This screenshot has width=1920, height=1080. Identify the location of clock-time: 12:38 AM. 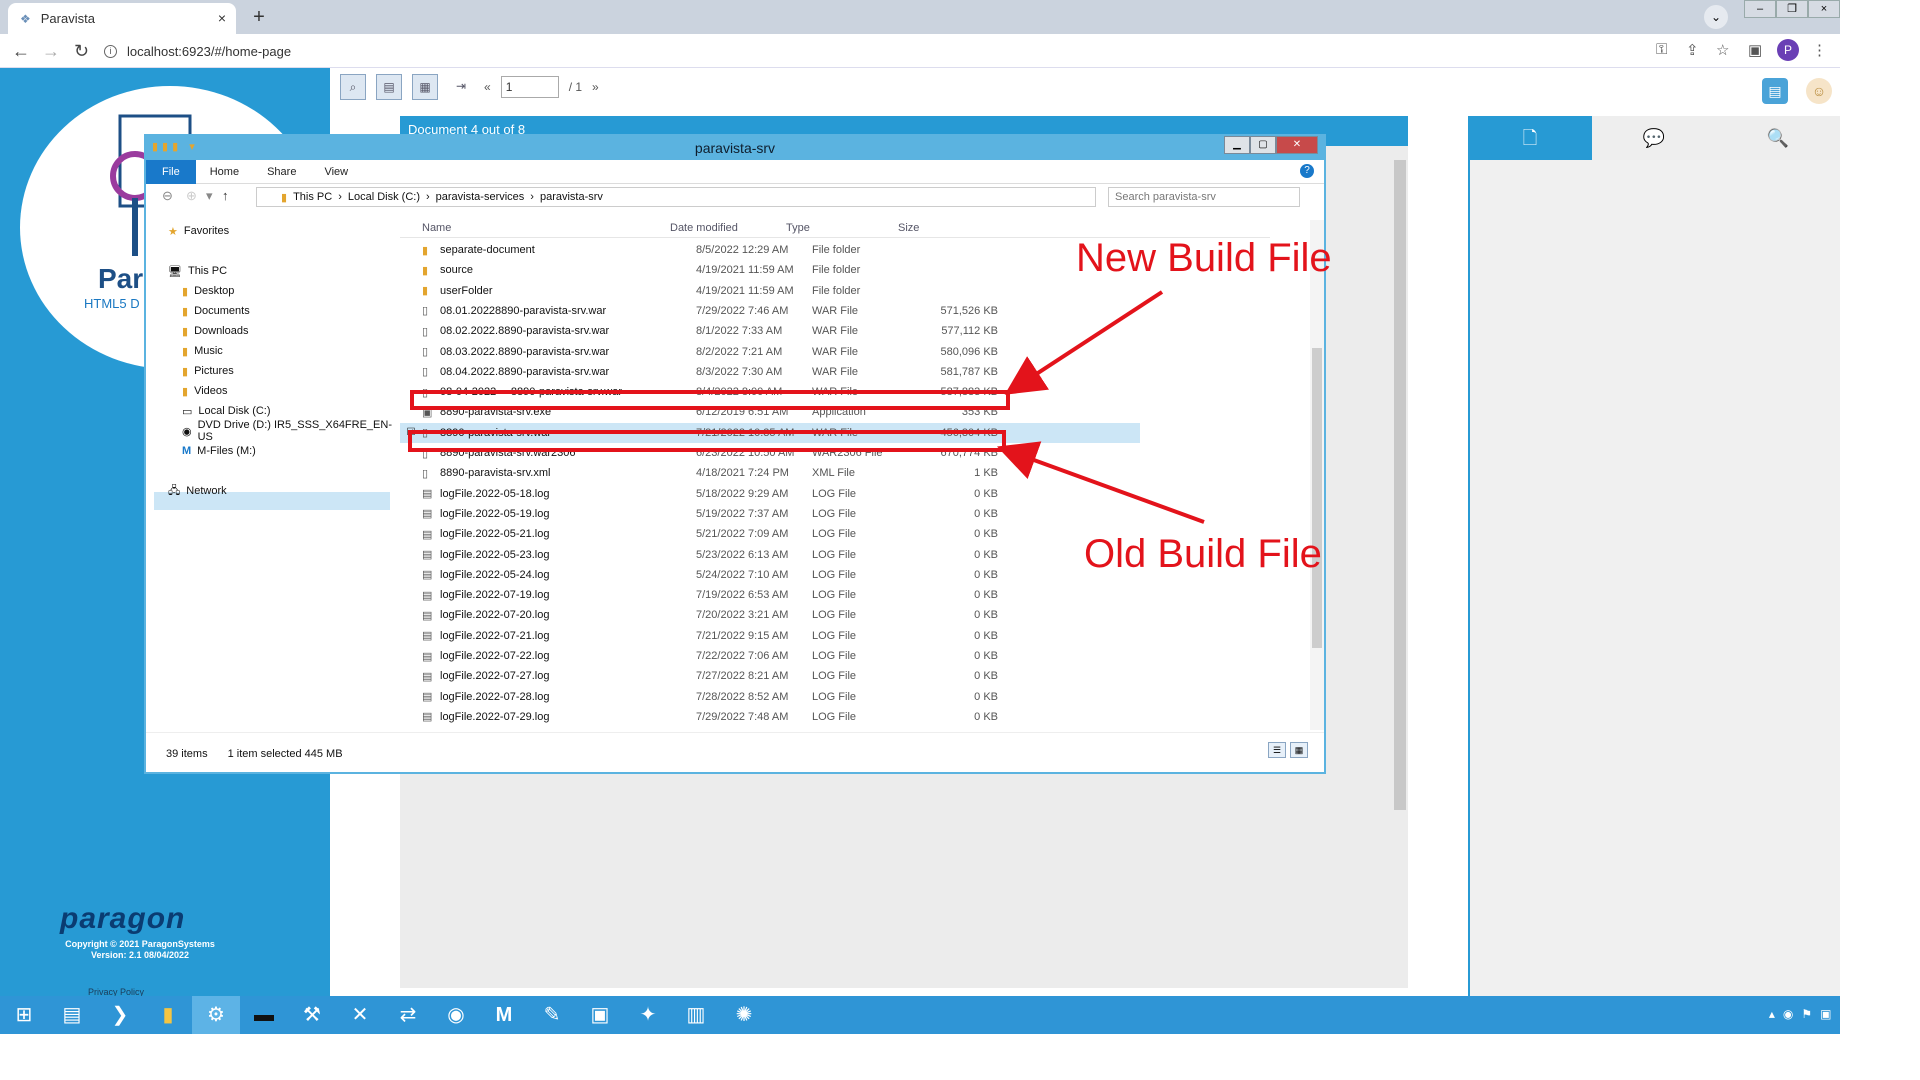
(1876, 1007).